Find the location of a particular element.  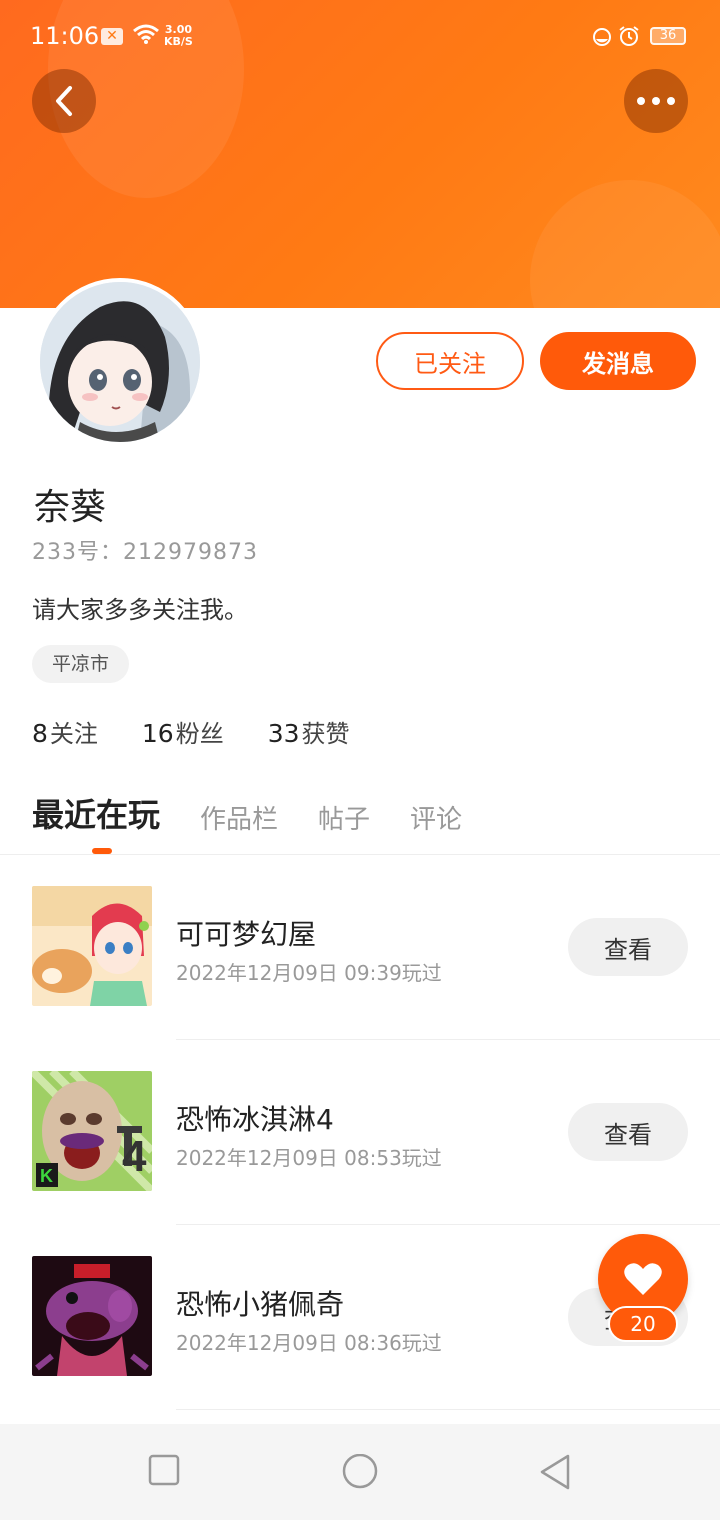

svg-text: K is located at coordinates (46, 1176).